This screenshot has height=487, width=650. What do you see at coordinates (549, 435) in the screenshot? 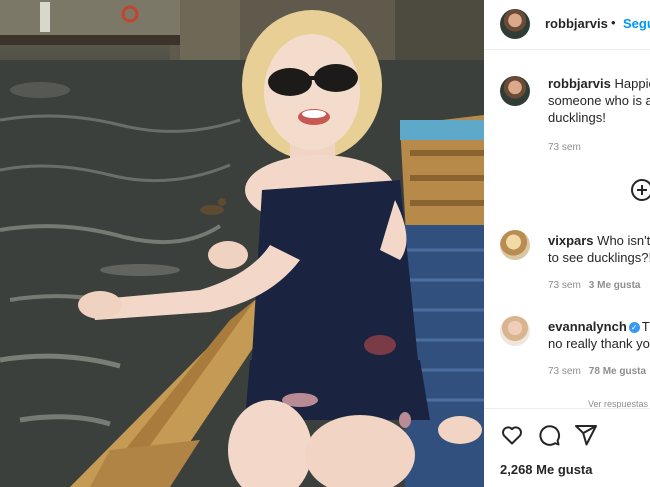
I see `comment-icon` at bounding box center [549, 435].